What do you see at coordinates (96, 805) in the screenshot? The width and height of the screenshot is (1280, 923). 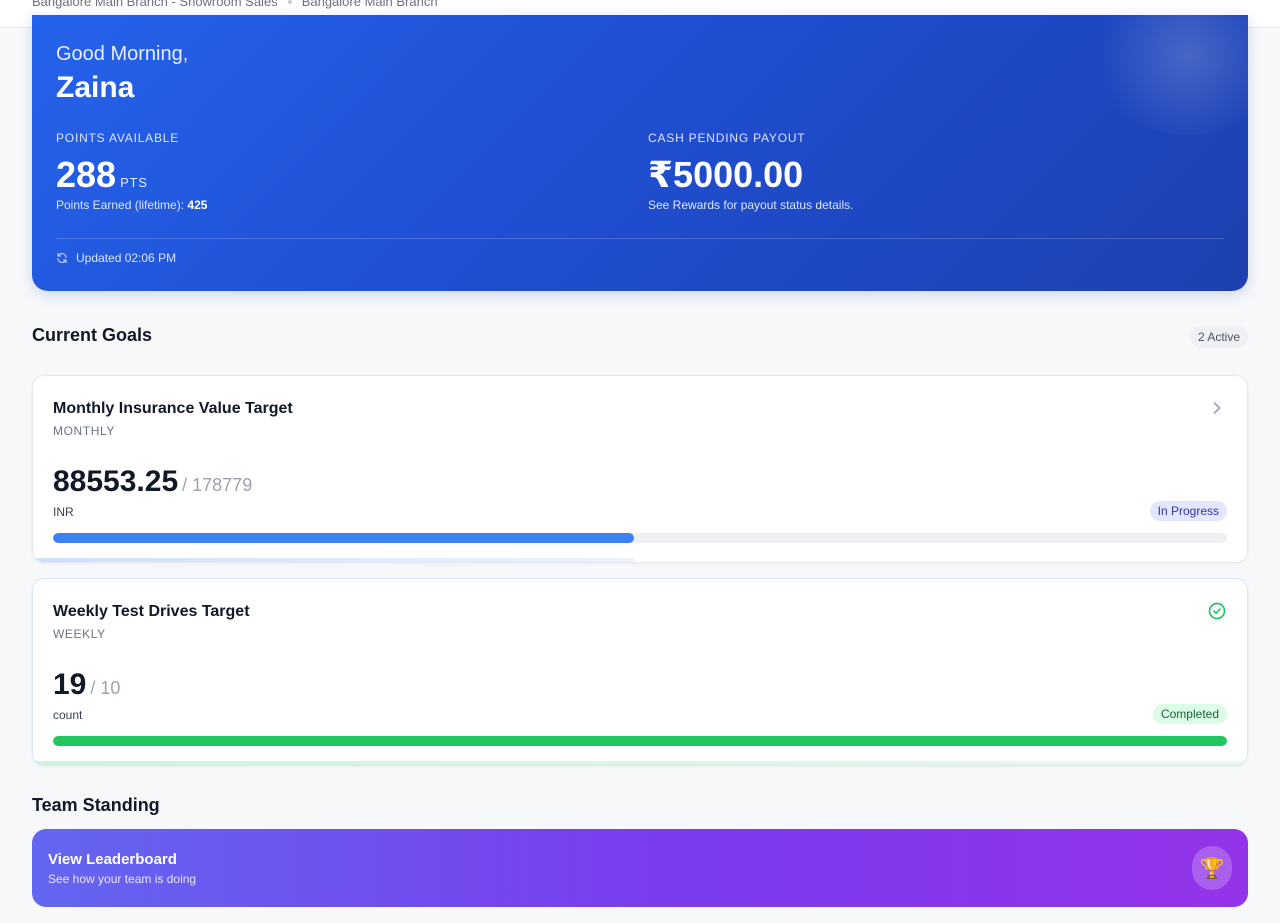 I see `team-standing-title: Team Standing` at bounding box center [96, 805].